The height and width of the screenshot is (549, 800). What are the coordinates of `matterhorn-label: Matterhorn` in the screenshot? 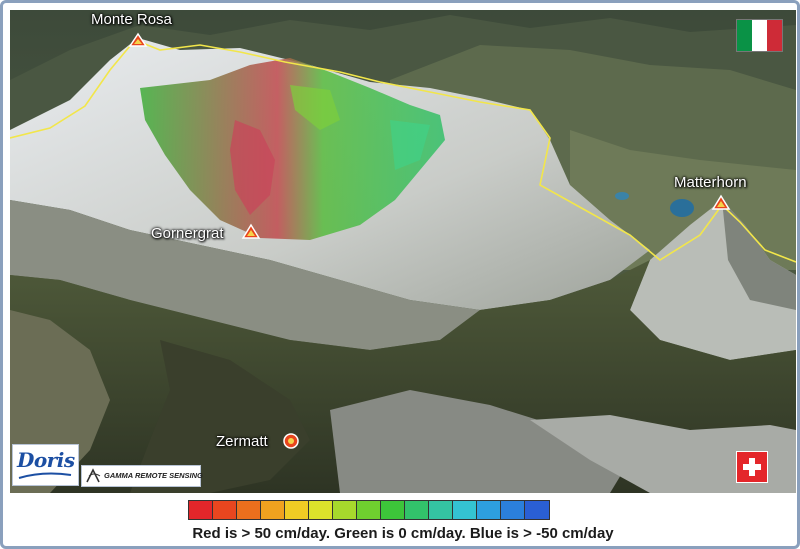 It's located at (710, 182).